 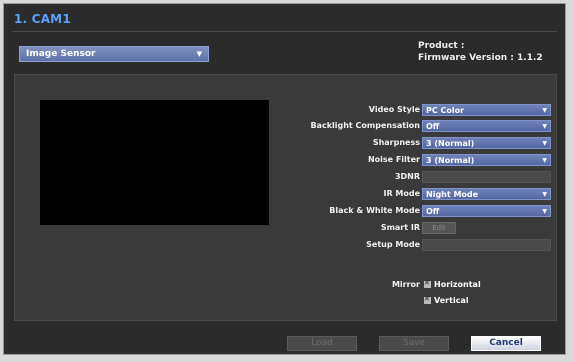 I want to click on ir-mode-label: IR Mode, so click(x=401, y=193).